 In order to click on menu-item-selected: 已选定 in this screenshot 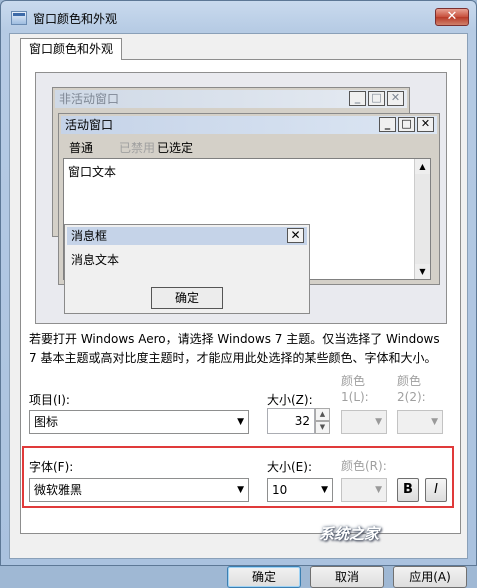, I will do `click(175, 147)`.